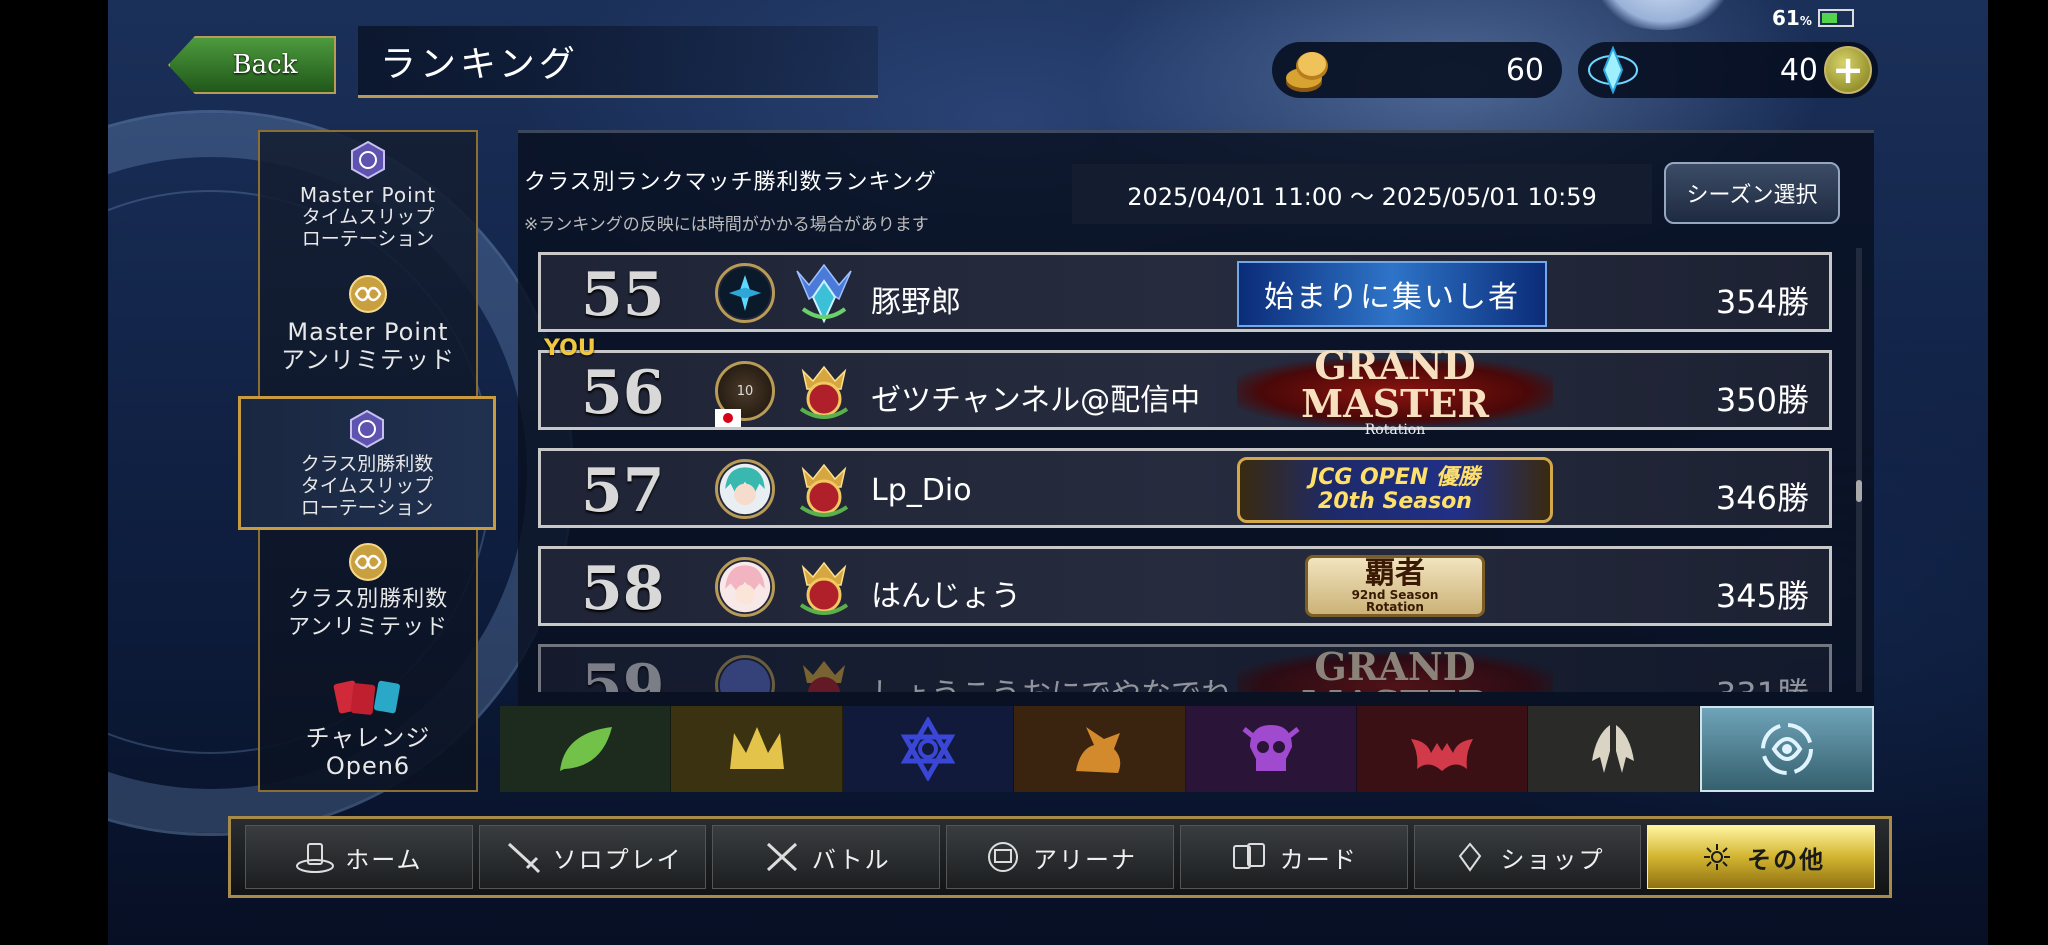 Image resolution: width=2048 pixels, height=945 pixels. I want to click on crystal-icon, so click(1613, 70).